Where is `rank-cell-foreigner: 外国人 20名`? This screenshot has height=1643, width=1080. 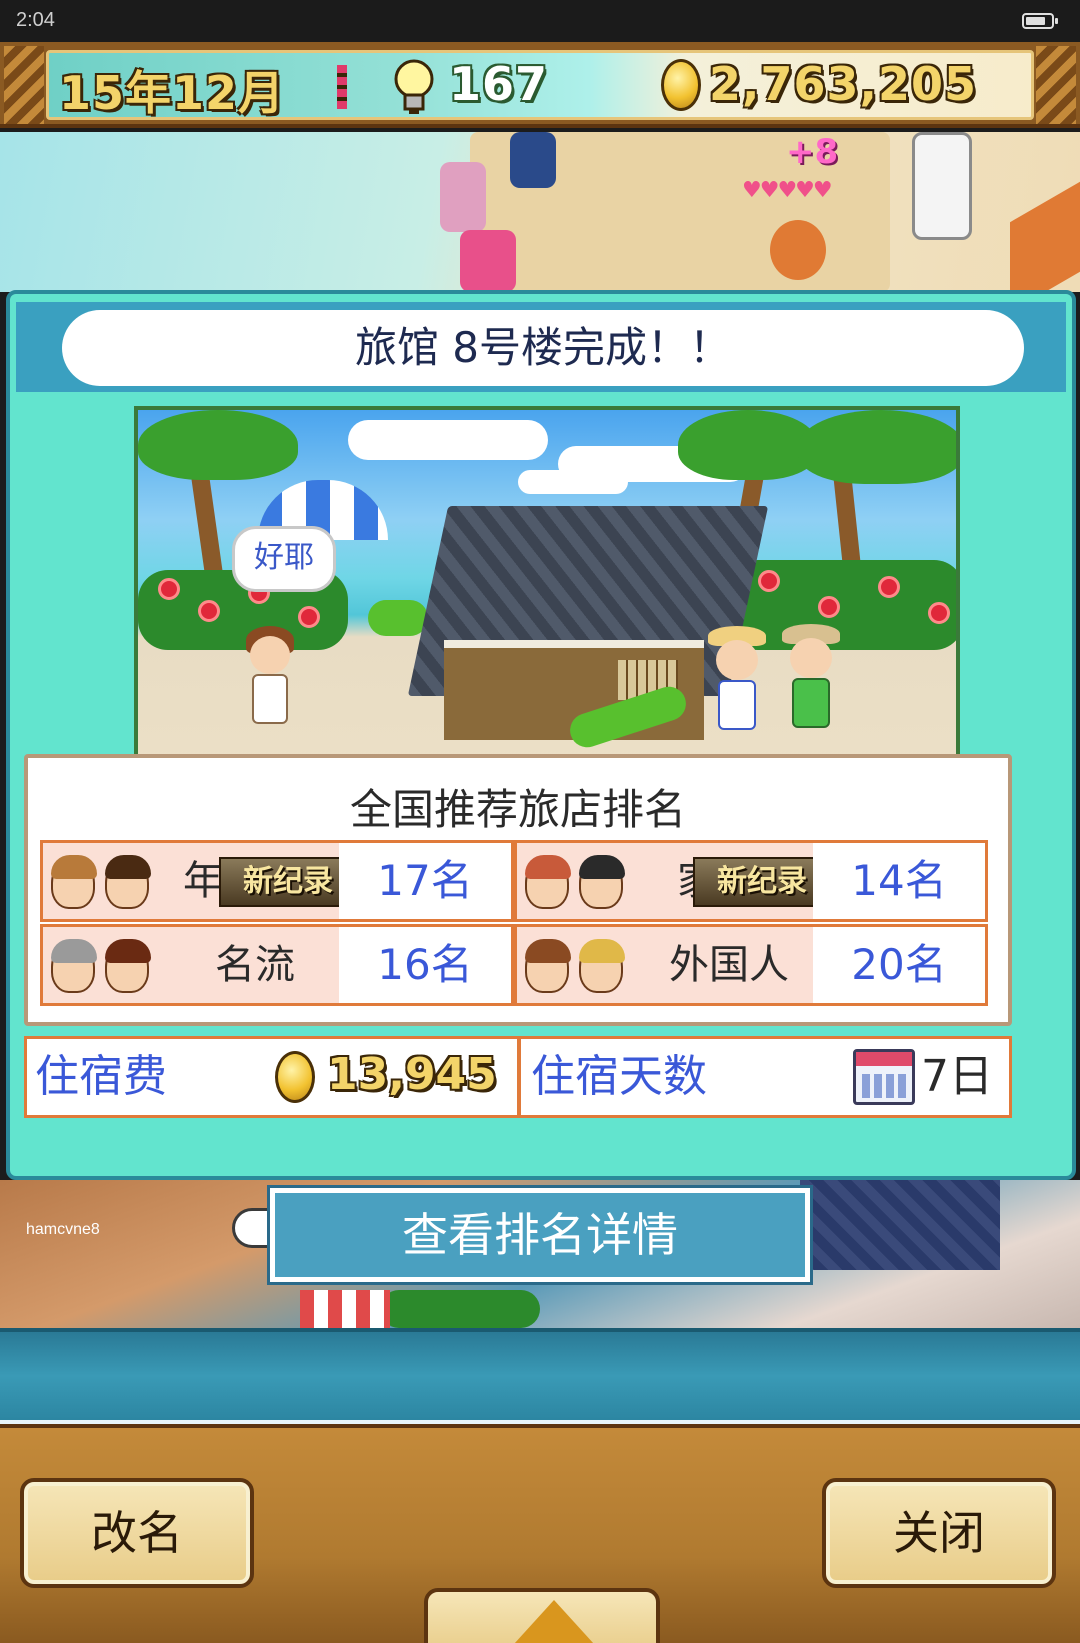
rank-cell-foreigner: 外国人 20名 is located at coordinates (751, 965).